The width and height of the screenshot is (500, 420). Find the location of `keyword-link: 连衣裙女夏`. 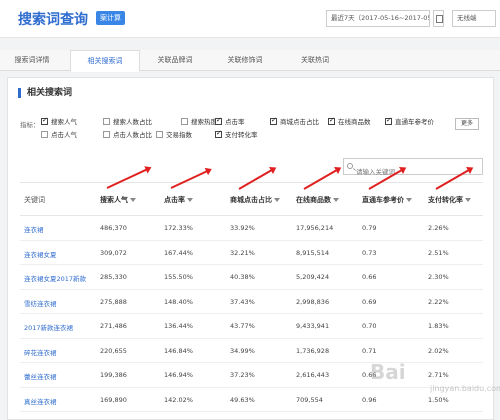

keyword-link: 连衣裙女夏 is located at coordinates (40, 254).